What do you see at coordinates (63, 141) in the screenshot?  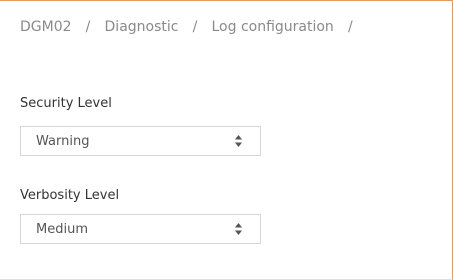 I see `security-level-value: Warning` at bounding box center [63, 141].